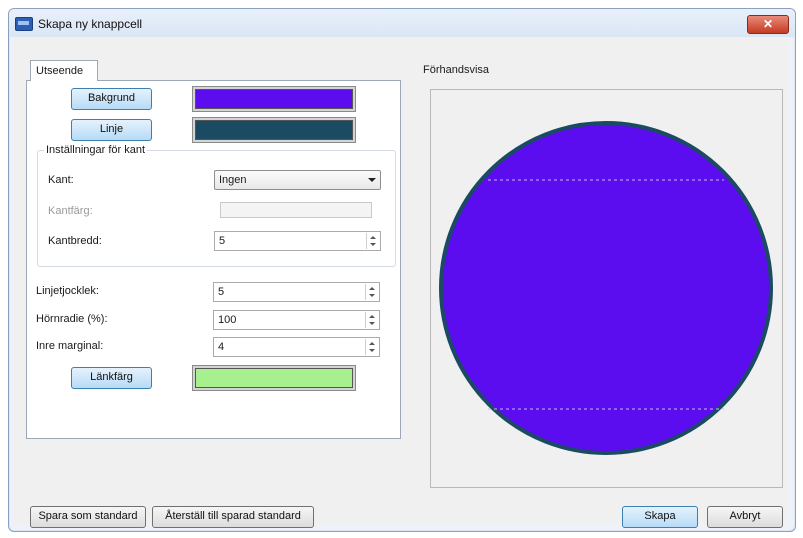 The height and width of the screenshot is (538, 803). What do you see at coordinates (111, 378) in the screenshot?
I see `link-color-button: Länkfärg` at bounding box center [111, 378].